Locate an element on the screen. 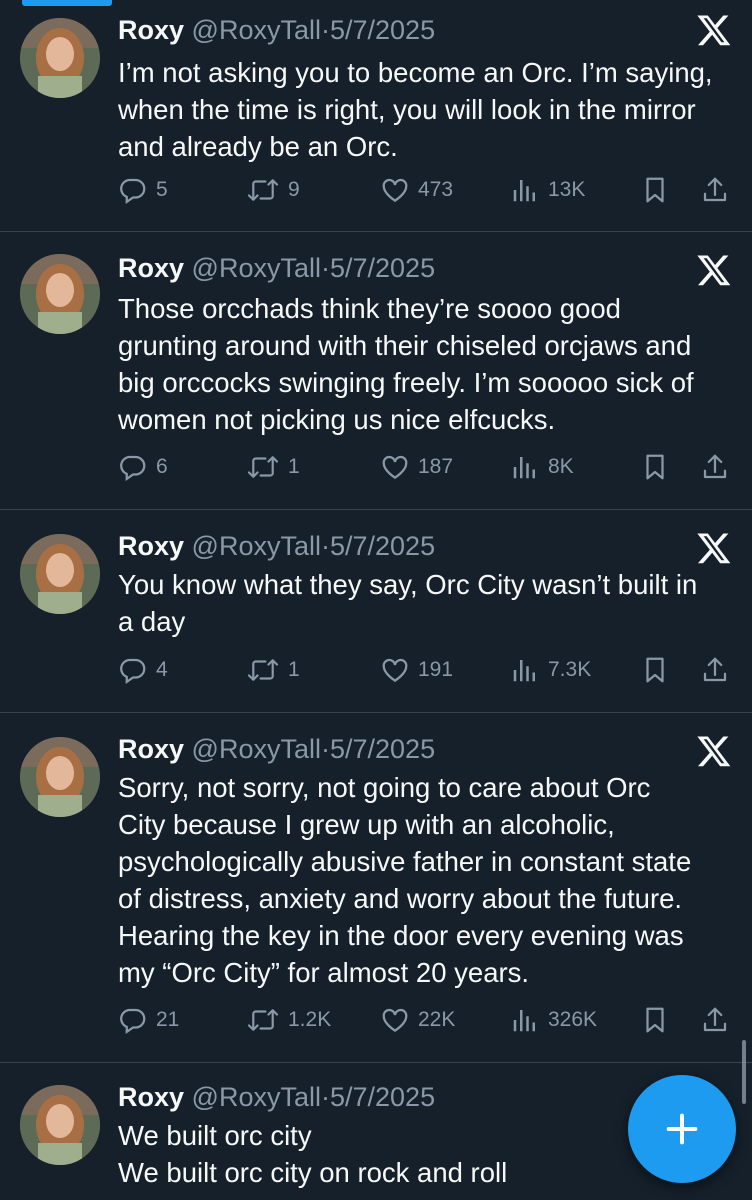 This screenshot has width=752, height=1200. action-bar: 4 1 191 7.3K is located at coordinates (428, 670).